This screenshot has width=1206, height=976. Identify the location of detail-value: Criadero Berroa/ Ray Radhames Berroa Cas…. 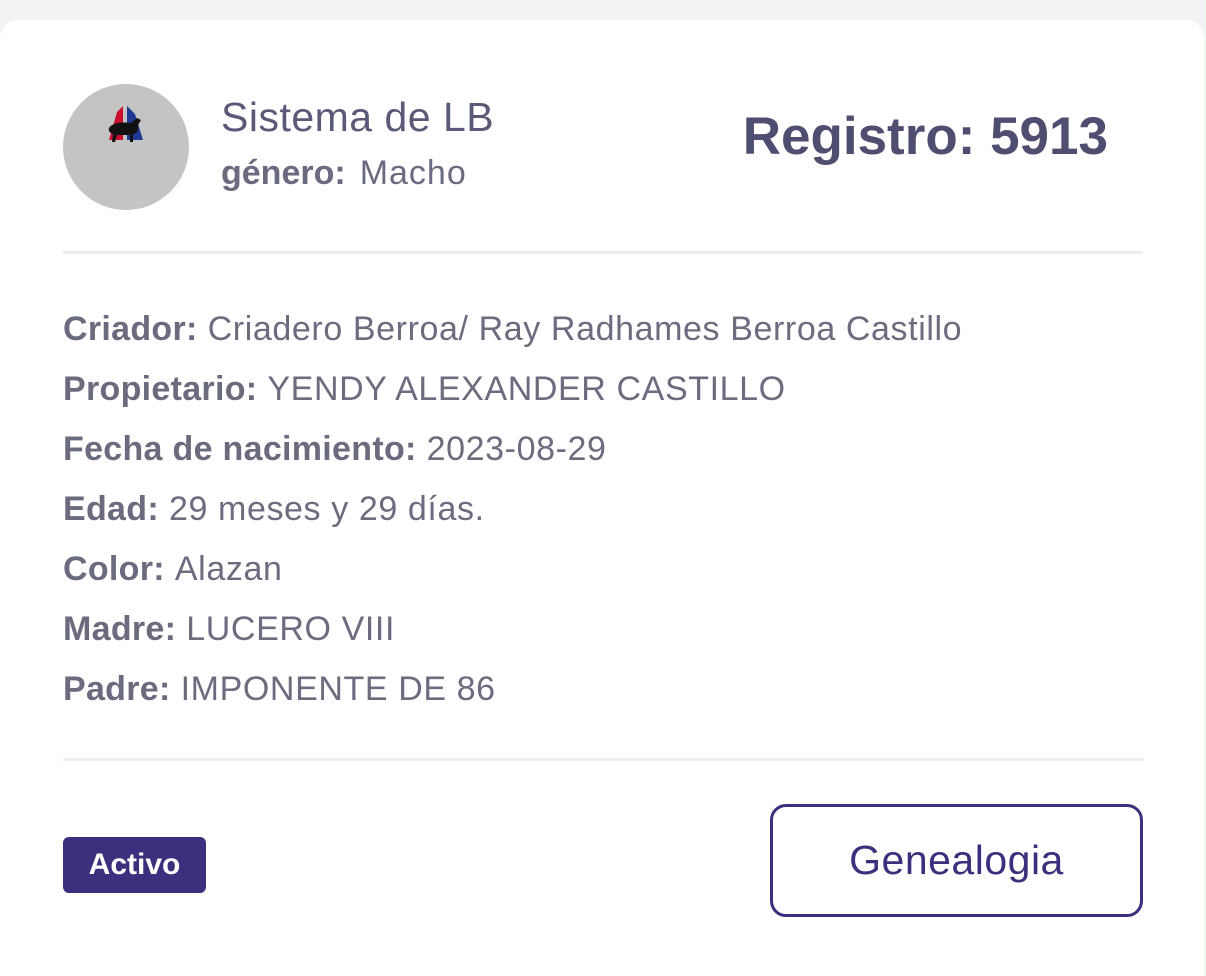
(585, 329).